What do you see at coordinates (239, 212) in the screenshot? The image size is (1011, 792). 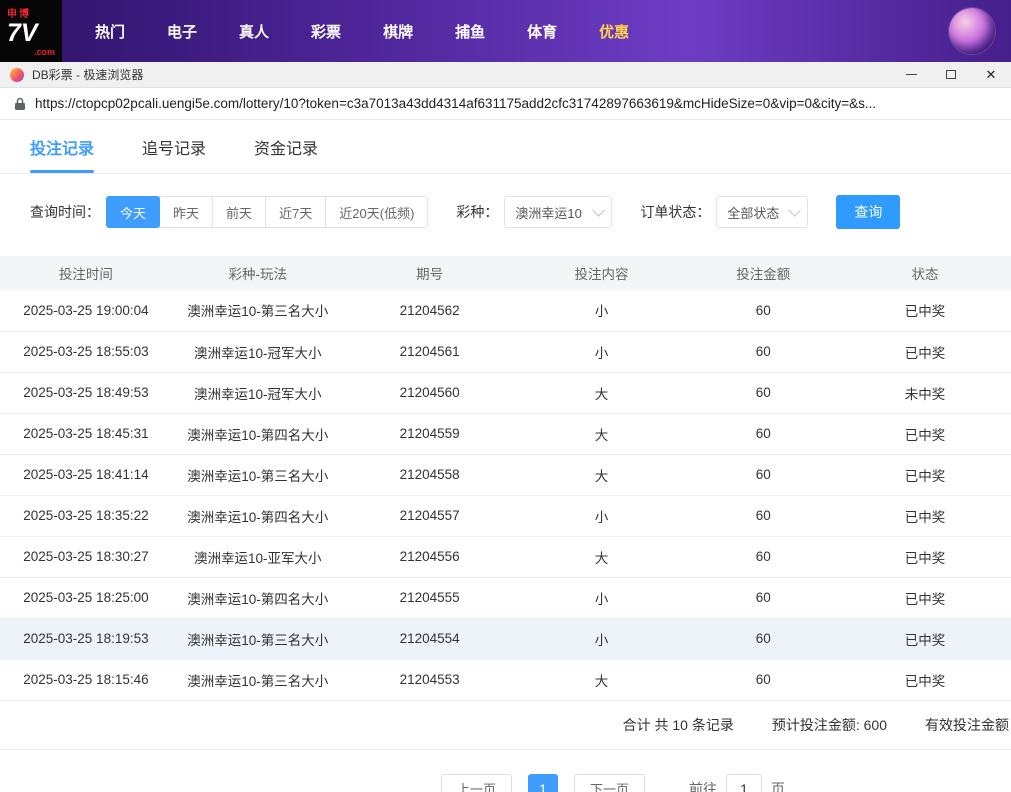 I see `time-filter-option-3: 前天` at bounding box center [239, 212].